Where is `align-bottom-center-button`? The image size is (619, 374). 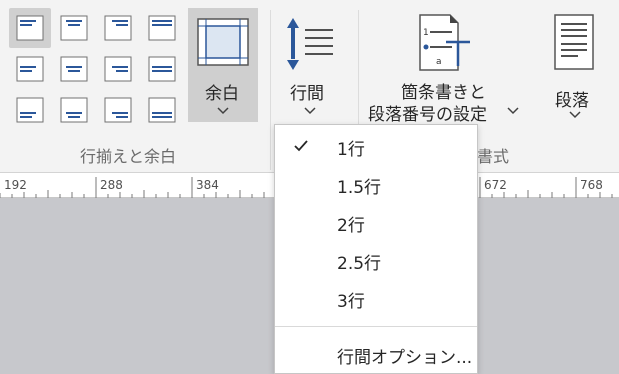 align-bottom-center-button is located at coordinates (74, 110).